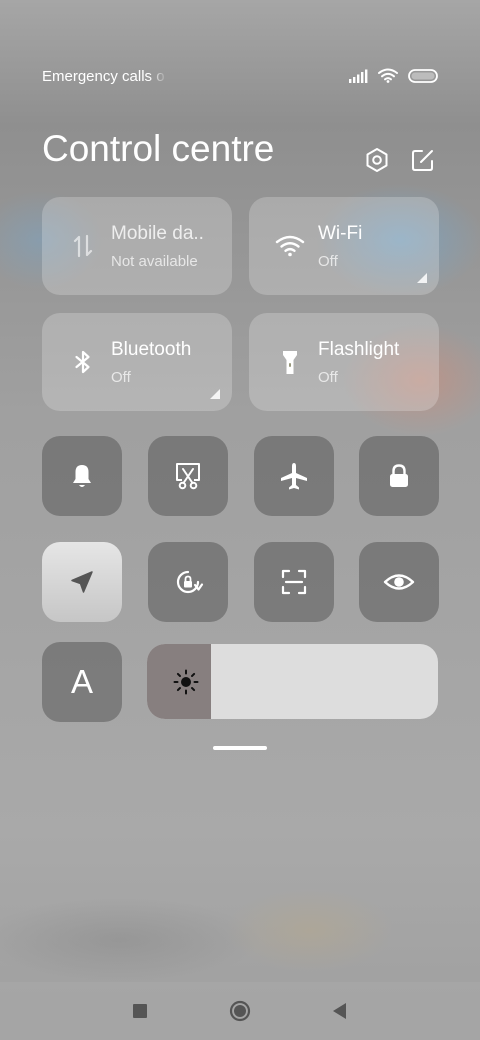  Describe the element at coordinates (423, 75) in the screenshot. I see `battery-icon` at that location.